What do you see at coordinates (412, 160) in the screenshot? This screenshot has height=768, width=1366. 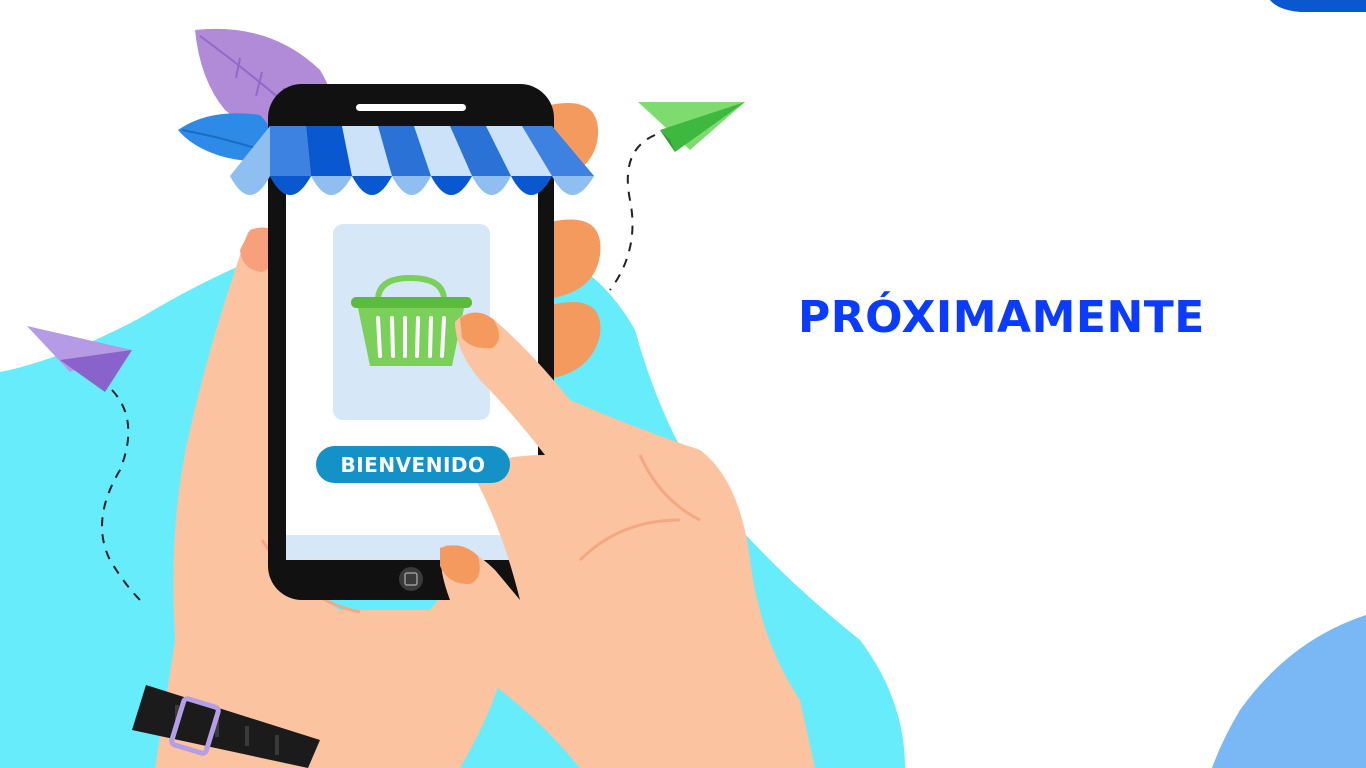 I see `awning-icon` at bounding box center [412, 160].